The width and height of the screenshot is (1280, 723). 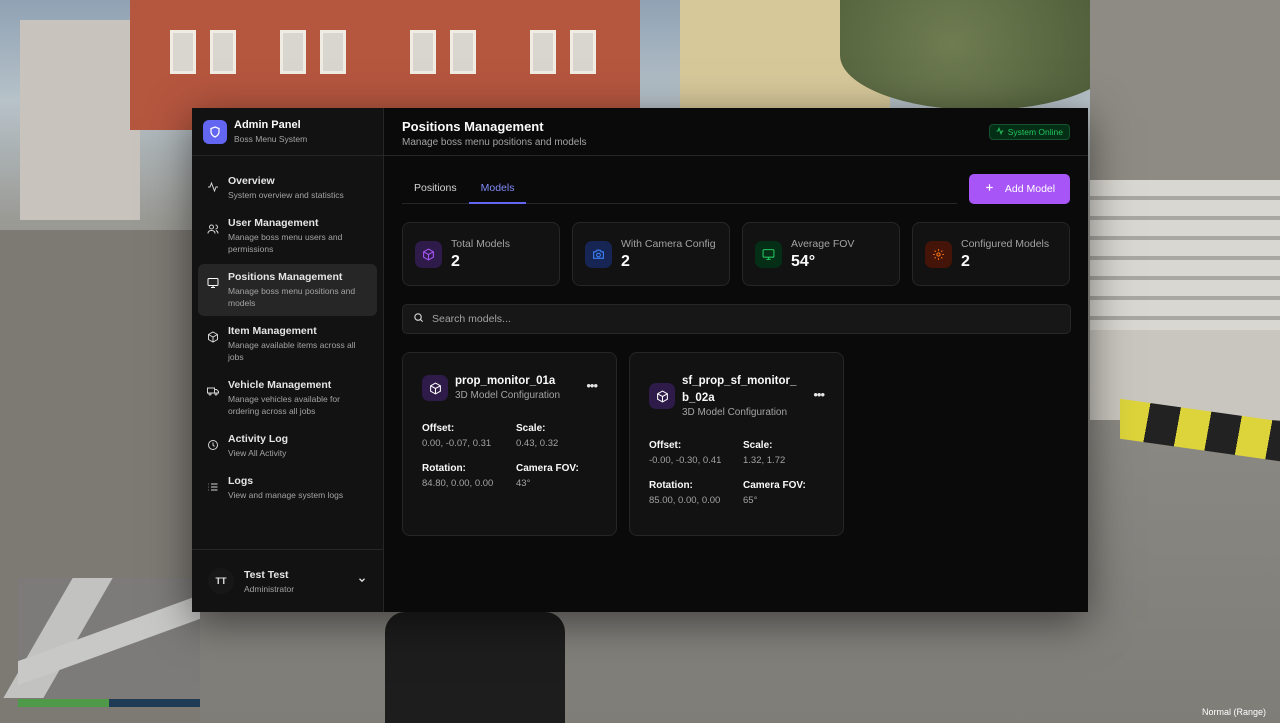 What do you see at coordinates (547, 468) in the screenshot?
I see `fov-label: Camera FOV:` at bounding box center [547, 468].